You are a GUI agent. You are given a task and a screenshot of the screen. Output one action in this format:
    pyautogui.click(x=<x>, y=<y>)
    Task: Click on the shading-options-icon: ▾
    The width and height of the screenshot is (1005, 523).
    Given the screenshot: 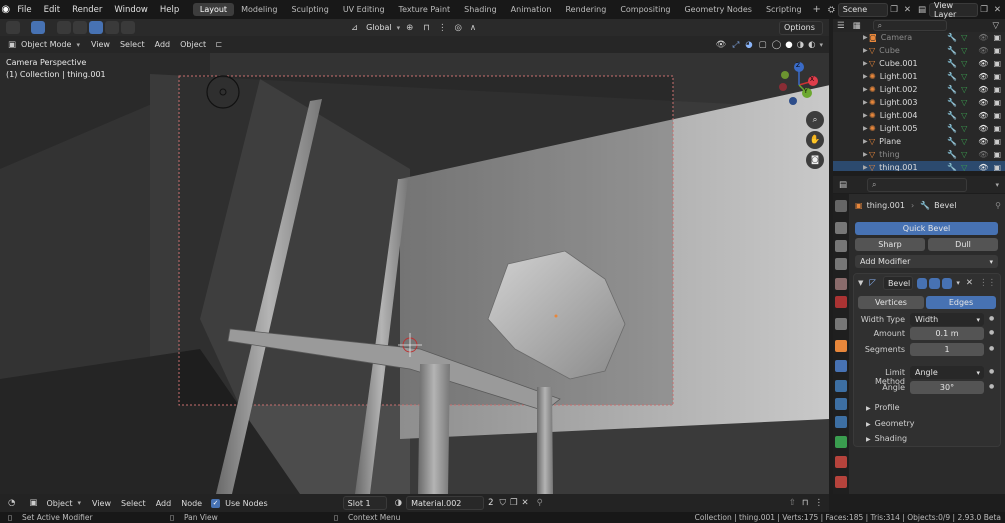 What is the action you would take?
    pyautogui.click(x=823, y=45)
    